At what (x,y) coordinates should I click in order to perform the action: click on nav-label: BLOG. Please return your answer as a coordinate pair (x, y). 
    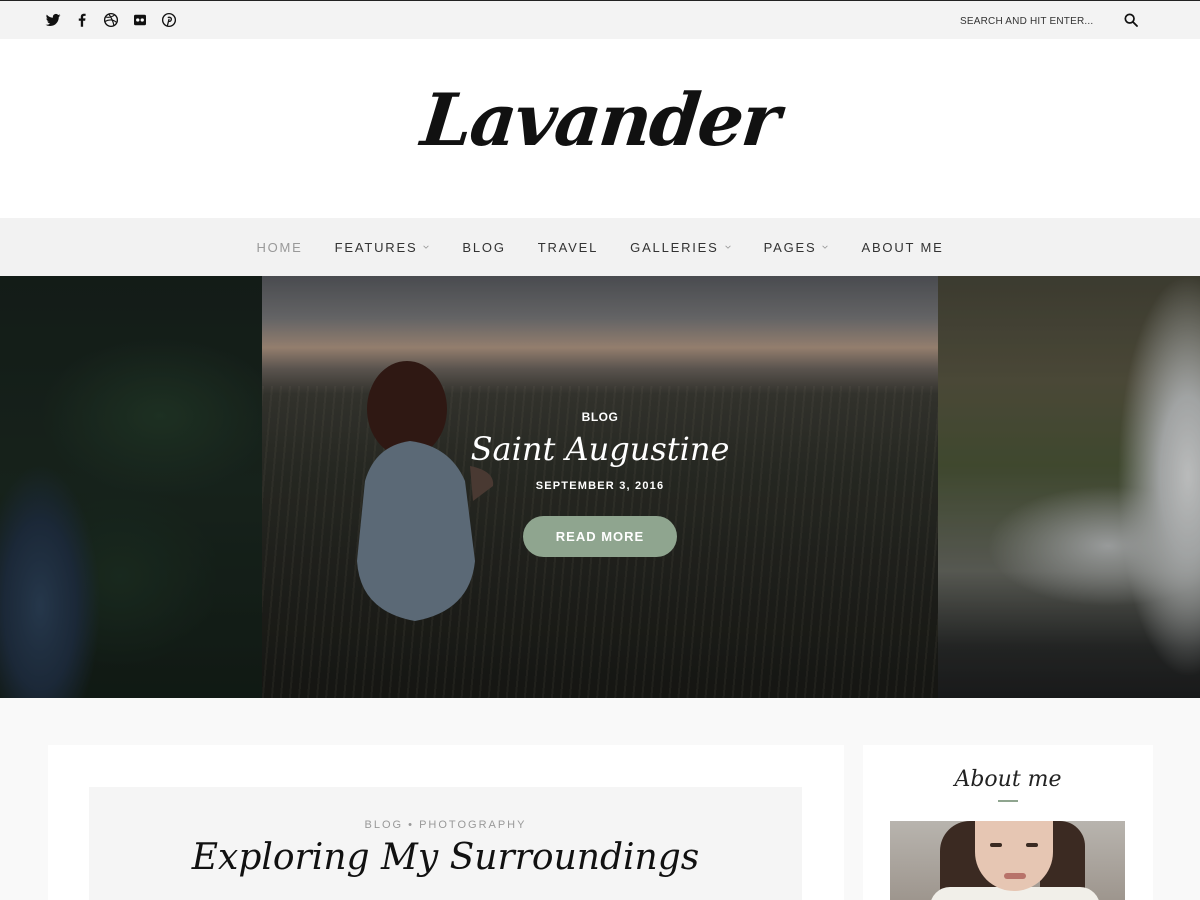
    Looking at the image, I should click on (484, 247).